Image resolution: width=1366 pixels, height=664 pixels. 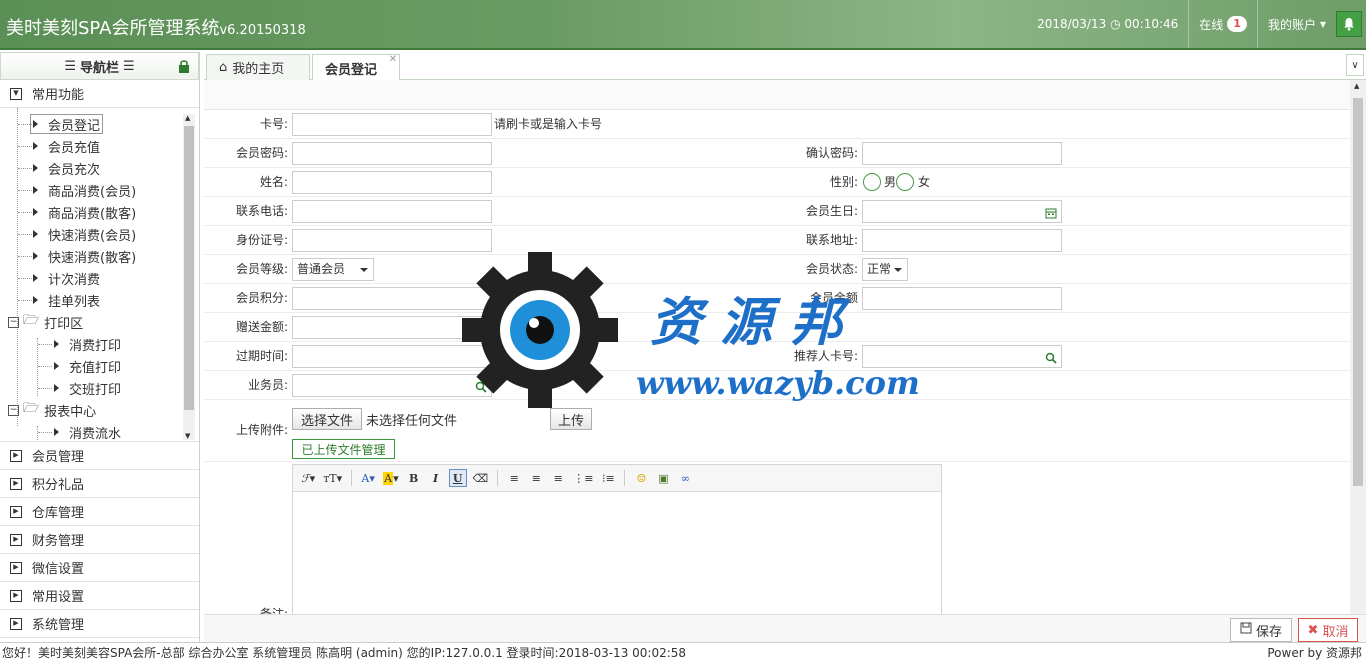 What do you see at coordinates (663, 478) in the screenshot?
I see `image-icon: ▣` at bounding box center [663, 478].